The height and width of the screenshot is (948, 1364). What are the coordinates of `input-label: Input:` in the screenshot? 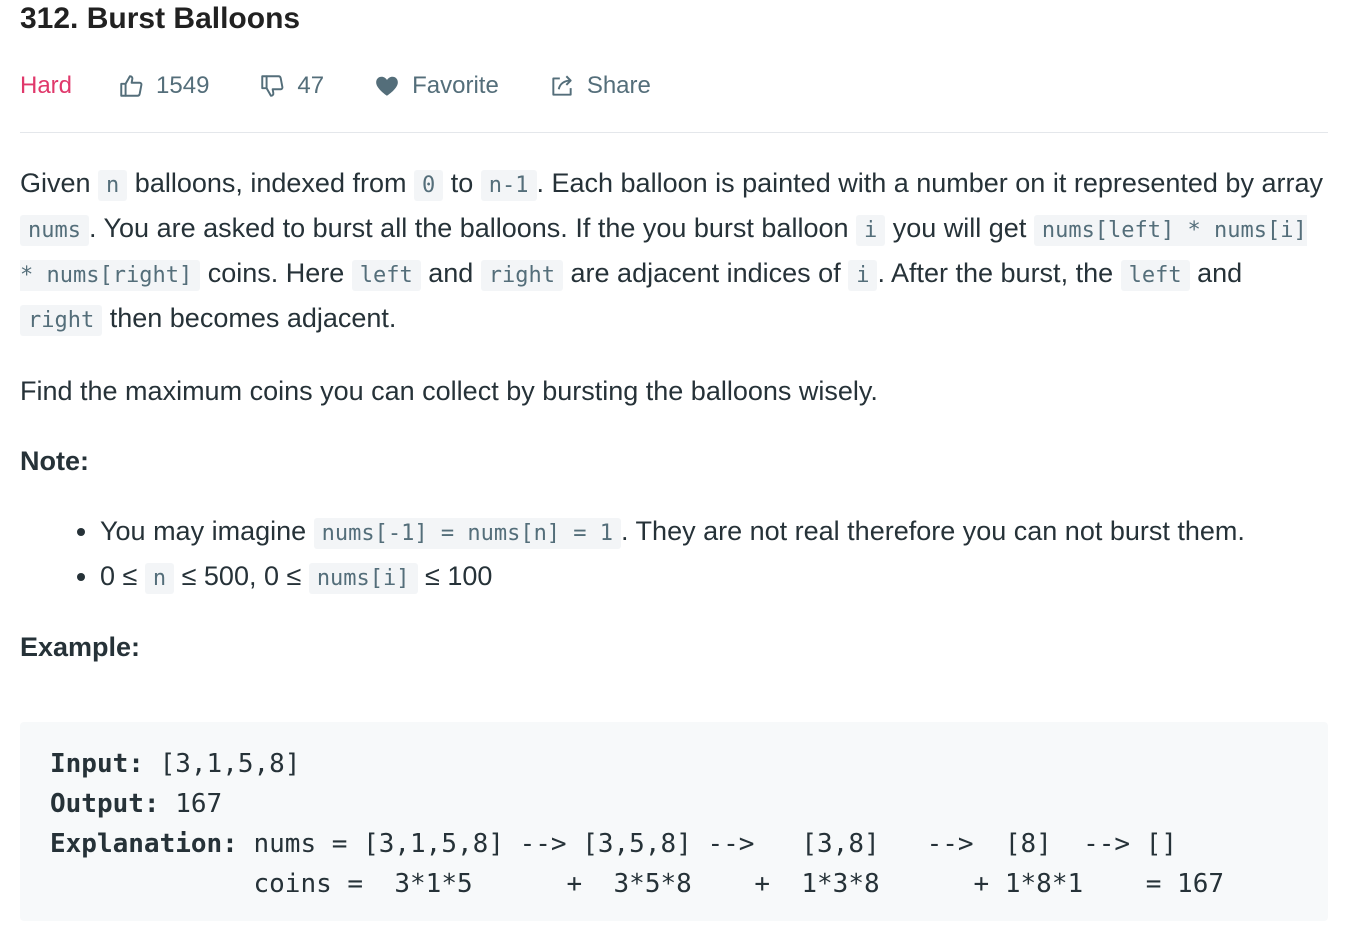 It's located at (97, 764).